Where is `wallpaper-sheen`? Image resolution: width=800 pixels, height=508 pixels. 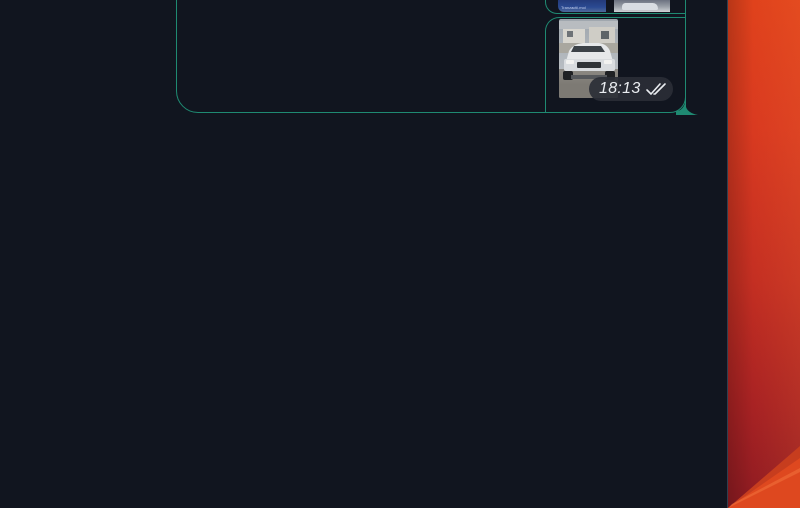
wallpaper-sheen is located at coordinates (764, 254).